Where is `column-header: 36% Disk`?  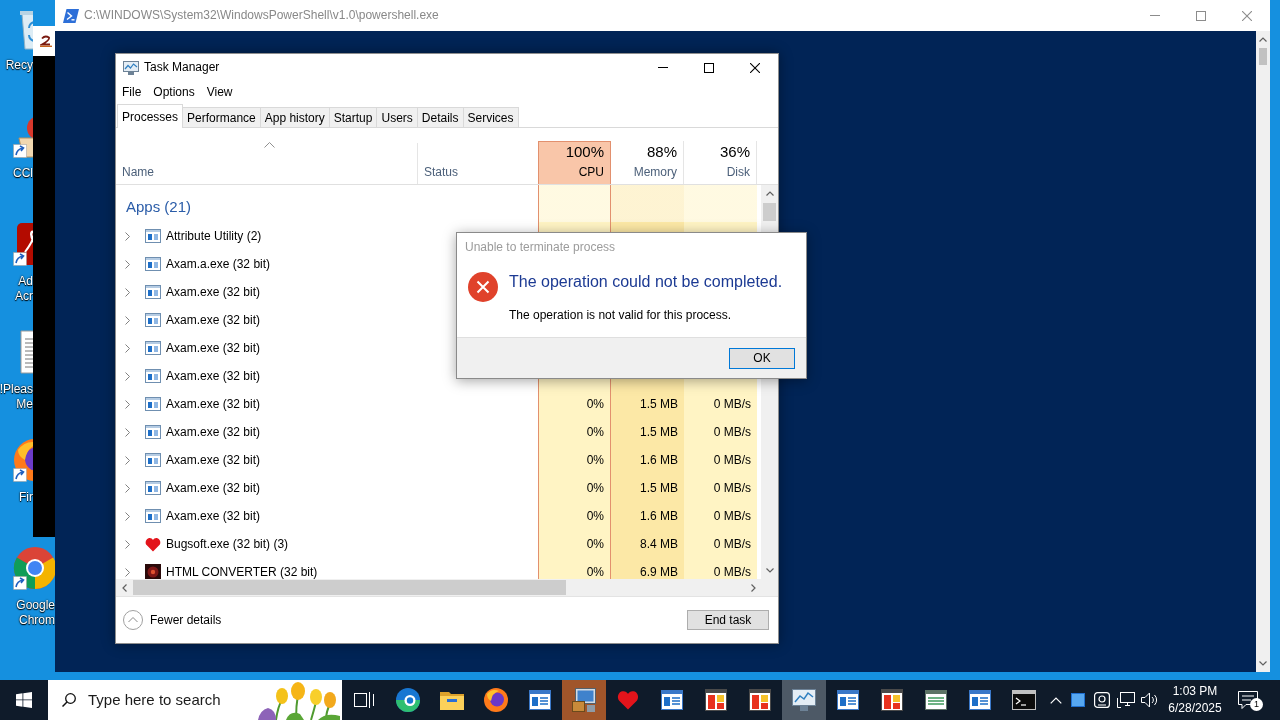
column-header: 36% Disk is located at coordinates (720, 162).